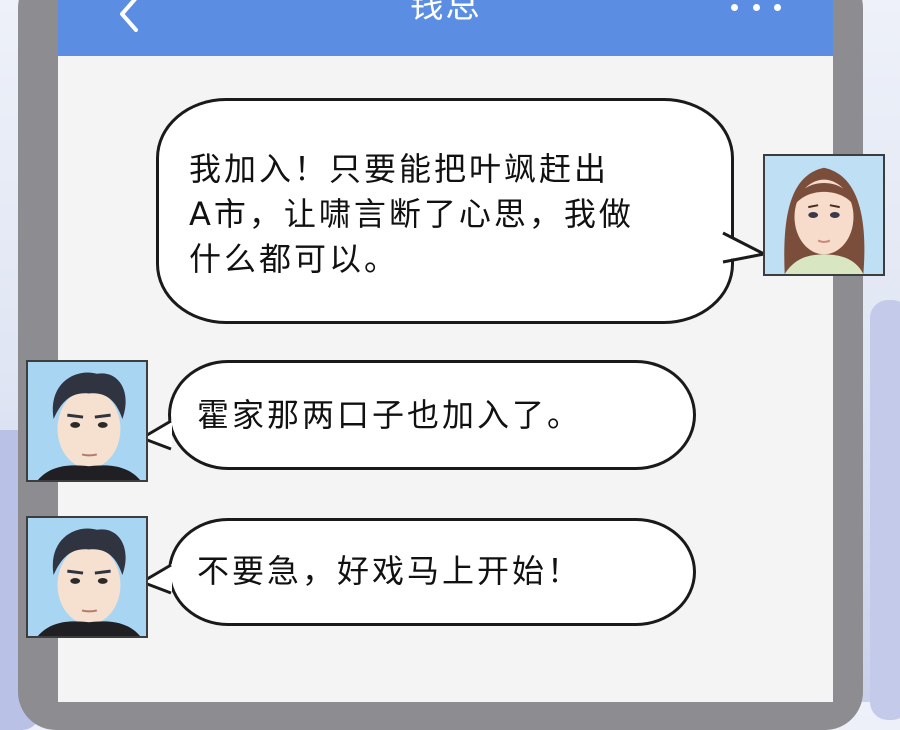 Image resolution: width=900 pixels, height=730 pixels. What do you see at coordinates (390, 415) in the screenshot?
I see `message-line: 霍家那两口子也加入了。` at bounding box center [390, 415].